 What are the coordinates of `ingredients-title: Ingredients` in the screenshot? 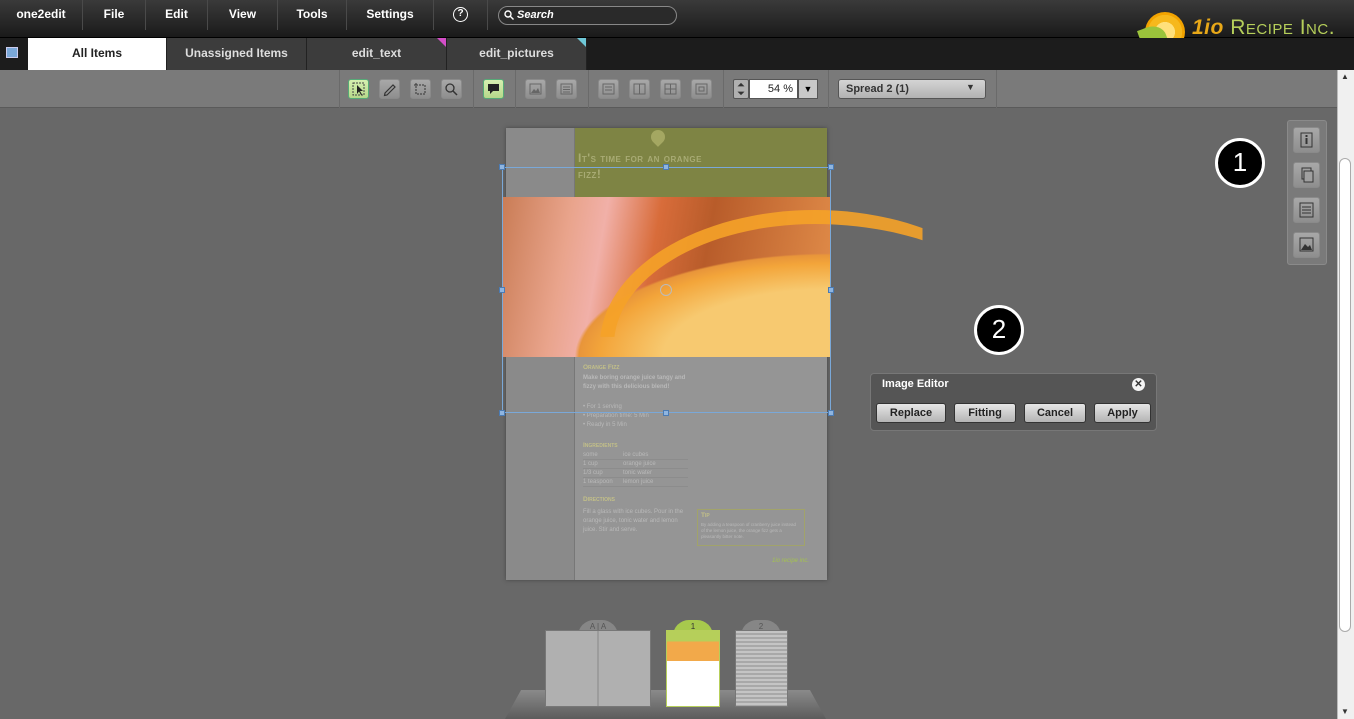 It's located at (600, 445).